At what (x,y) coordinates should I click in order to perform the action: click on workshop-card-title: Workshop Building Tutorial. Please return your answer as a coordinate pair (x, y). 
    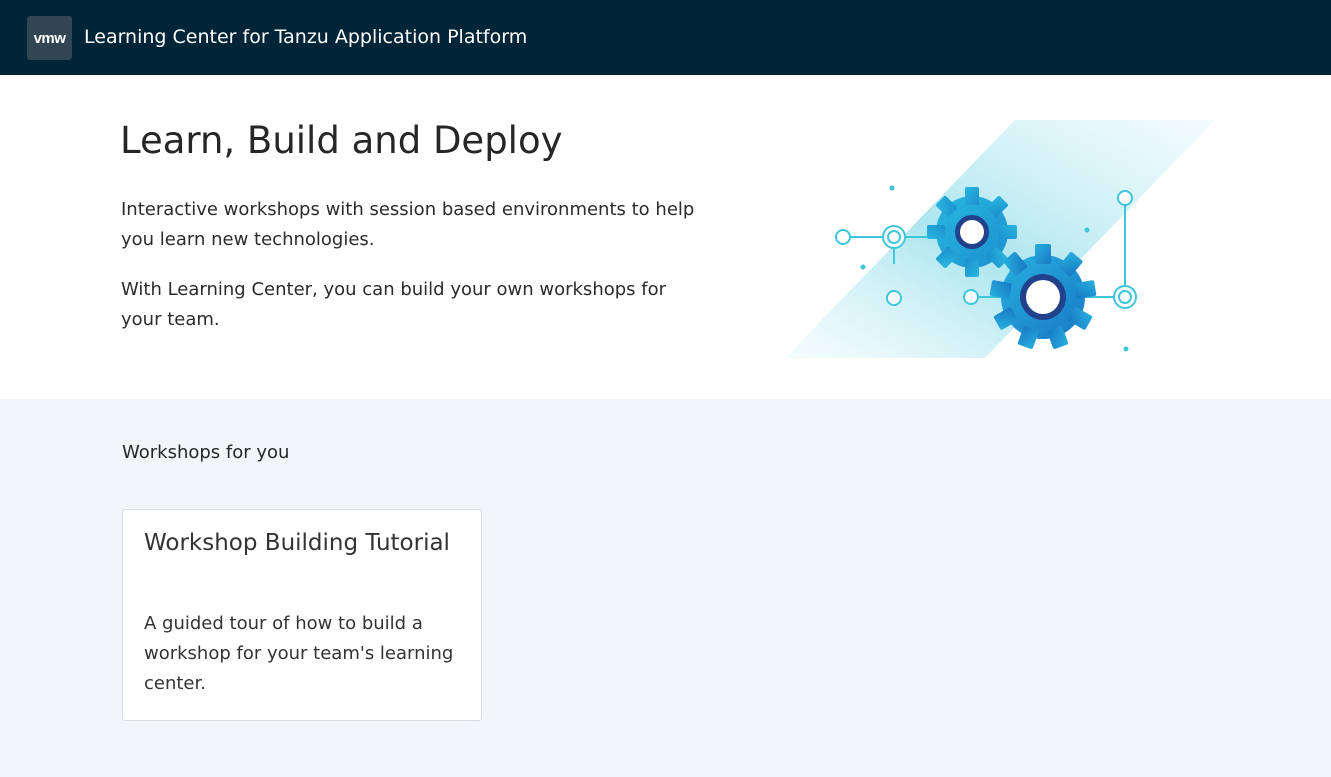
    Looking at the image, I should click on (304, 543).